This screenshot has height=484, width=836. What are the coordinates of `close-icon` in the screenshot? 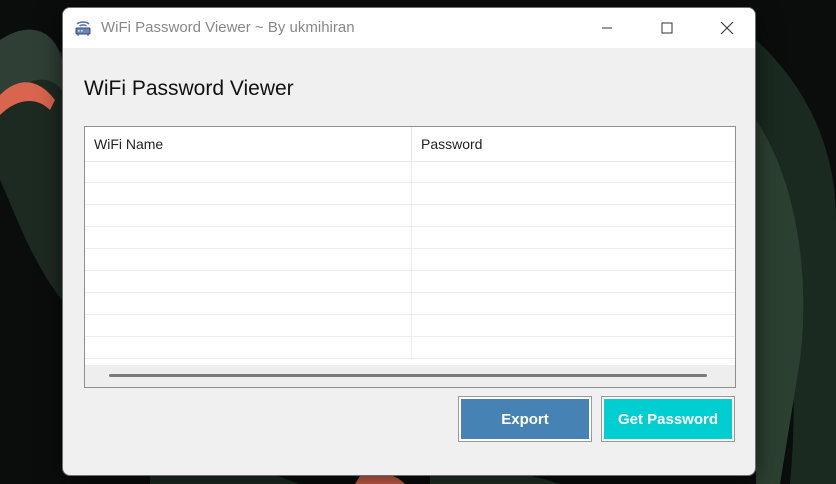 It's located at (727, 28).